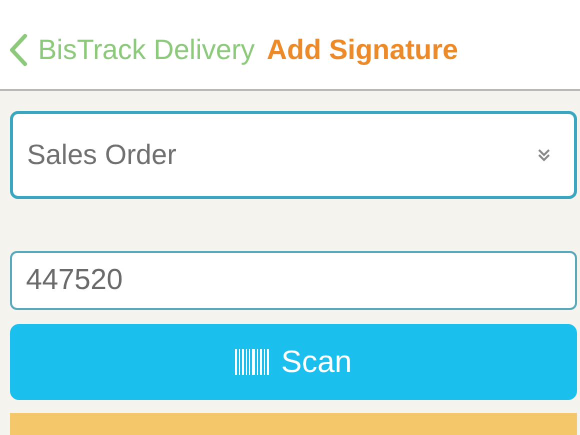  I want to click on back-button: BisTrack Delivery, so click(131, 49).